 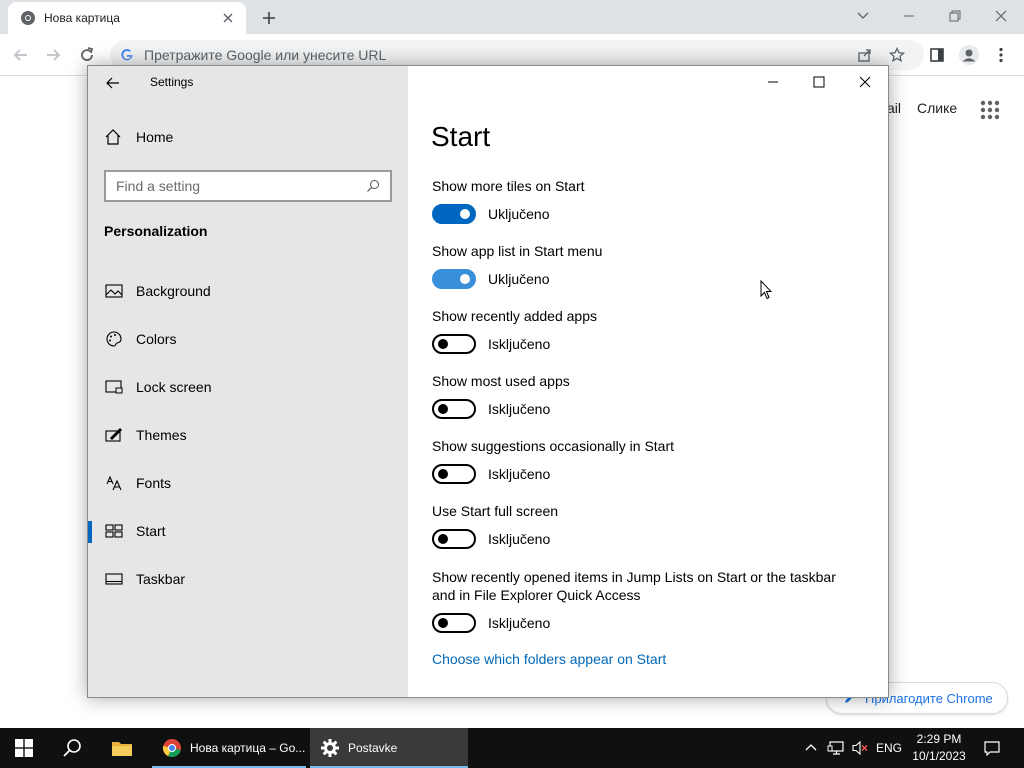 What do you see at coordinates (508, 186) in the screenshot?
I see `option-label-more-tiles: Show more tiles on Start` at bounding box center [508, 186].